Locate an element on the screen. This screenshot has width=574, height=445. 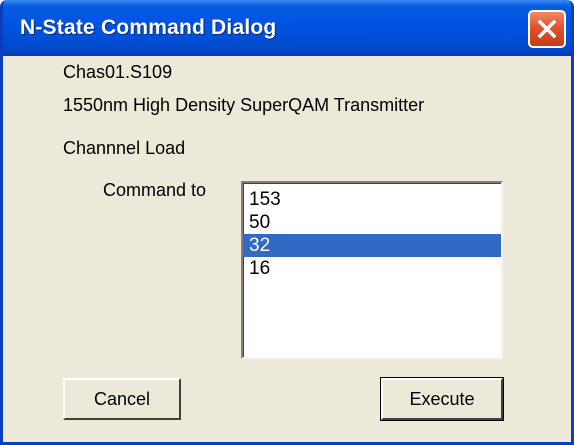
title-bar: N-State Command Dialog is located at coordinates (287, 28).